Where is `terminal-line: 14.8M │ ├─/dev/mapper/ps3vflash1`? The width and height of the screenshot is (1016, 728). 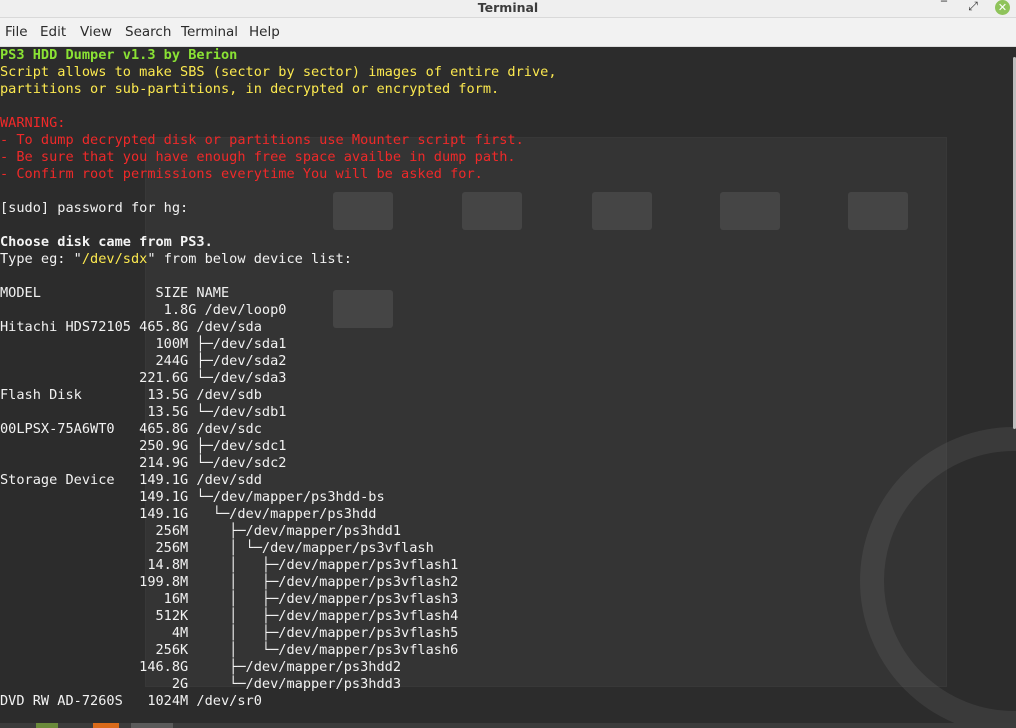 terminal-line: 14.8M │ ├─/dev/mapper/ps3vflash1 is located at coordinates (278, 565).